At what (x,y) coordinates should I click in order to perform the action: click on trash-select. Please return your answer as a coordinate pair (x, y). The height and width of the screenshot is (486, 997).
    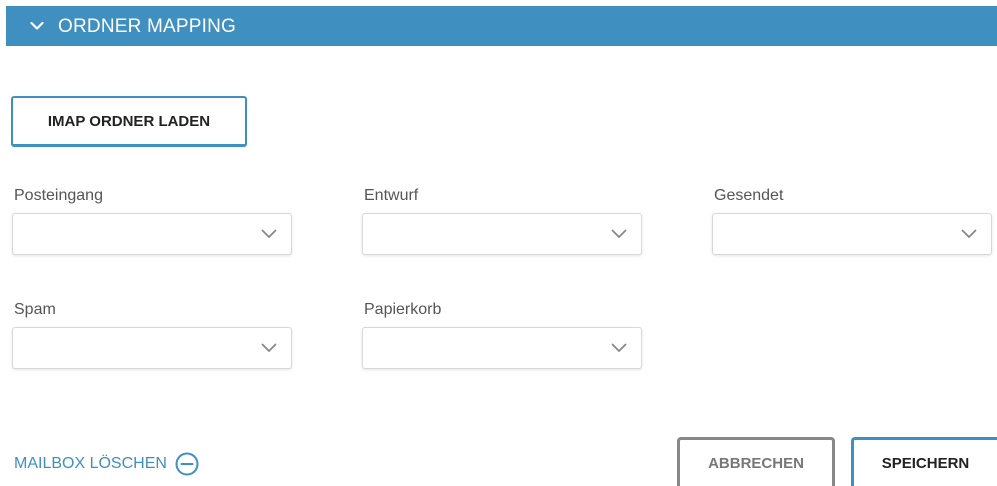
    Looking at the image, I should click on (502, 348).